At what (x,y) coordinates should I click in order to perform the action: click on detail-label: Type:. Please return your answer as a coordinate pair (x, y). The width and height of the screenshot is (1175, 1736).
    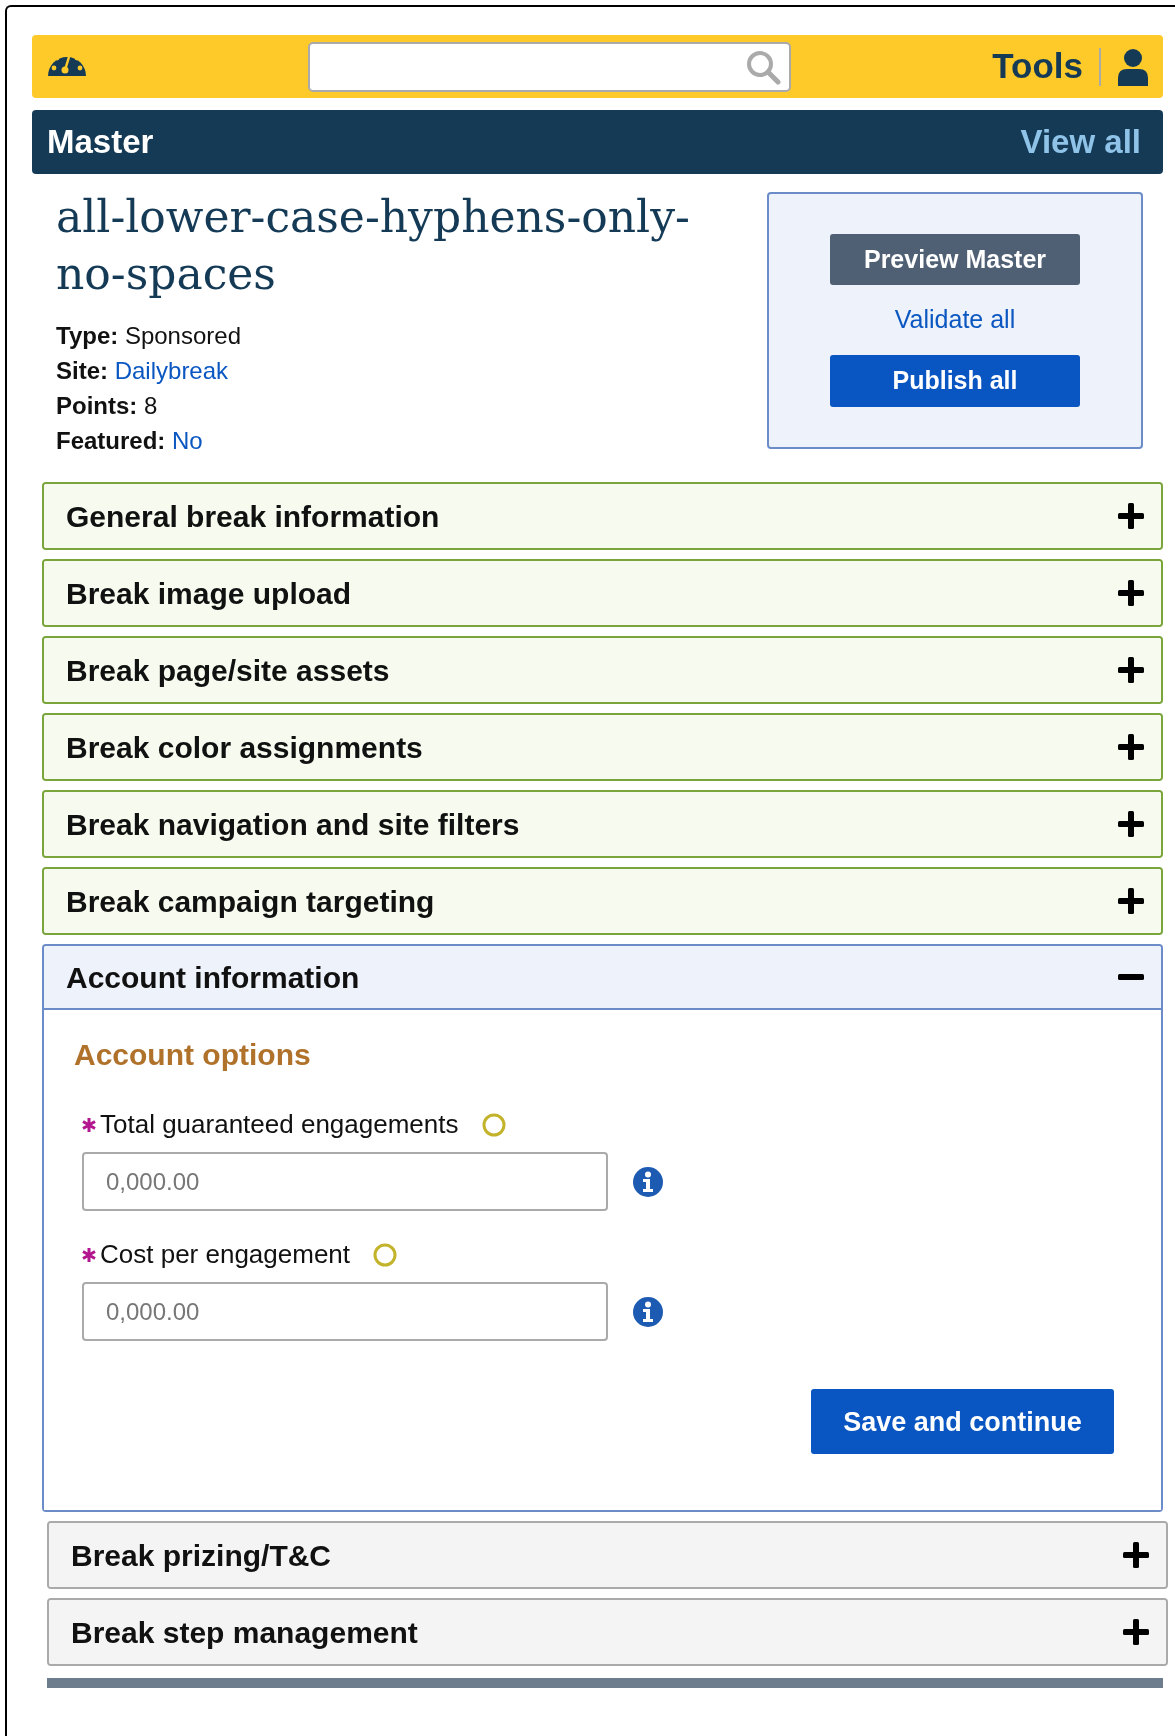
    Looking at the image, I should click on (87, 336).